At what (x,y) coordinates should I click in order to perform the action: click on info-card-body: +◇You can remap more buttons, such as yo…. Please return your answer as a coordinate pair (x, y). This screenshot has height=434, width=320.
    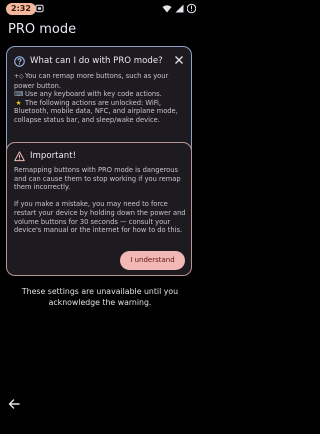
    Looking at the image, I should click on (100, 98).